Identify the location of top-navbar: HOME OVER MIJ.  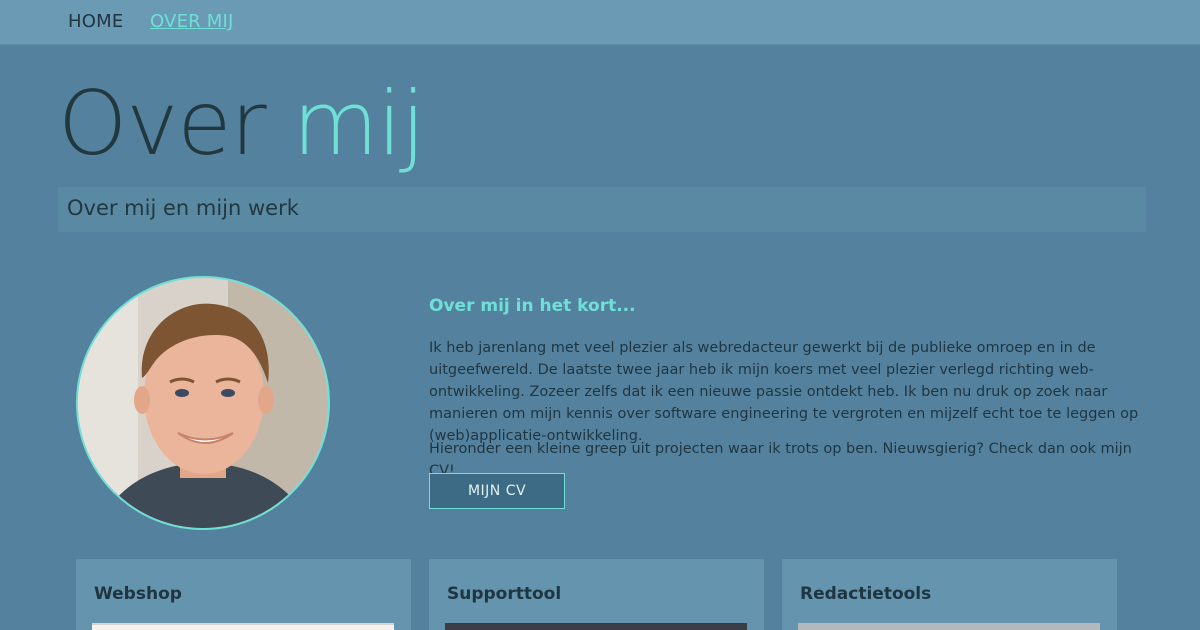
(600, 22).